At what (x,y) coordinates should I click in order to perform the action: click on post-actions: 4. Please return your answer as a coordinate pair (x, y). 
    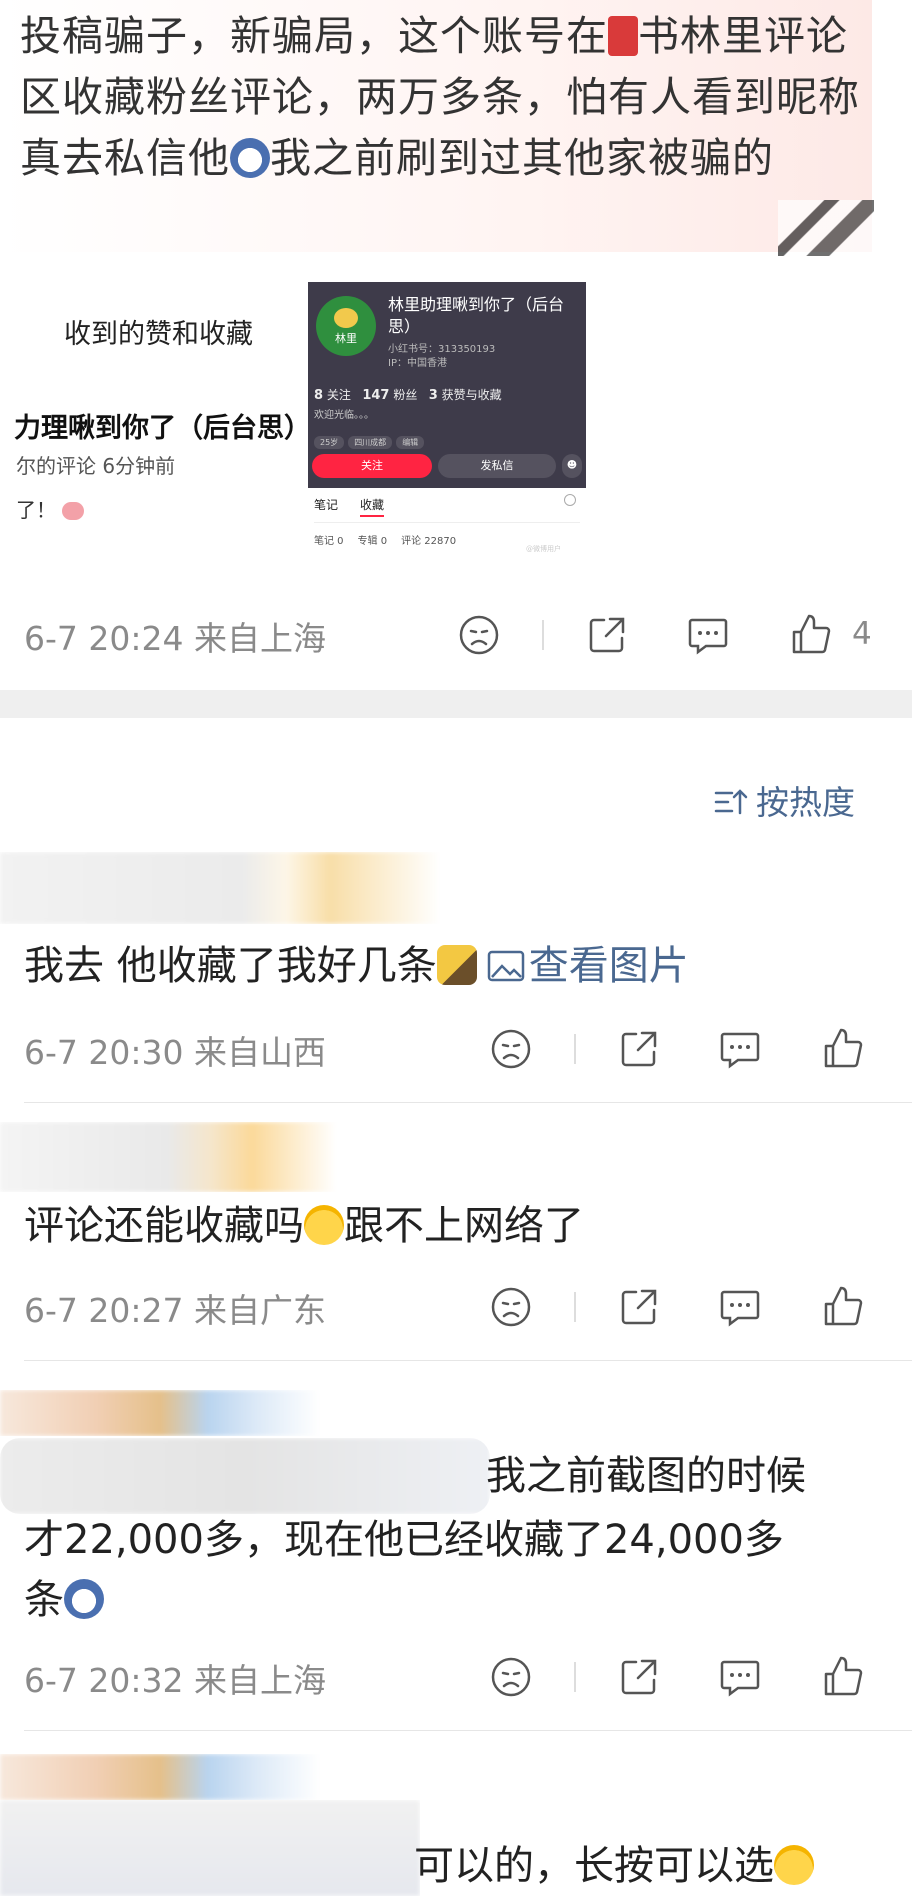
    Looking at the image, I should click on (456, 636).